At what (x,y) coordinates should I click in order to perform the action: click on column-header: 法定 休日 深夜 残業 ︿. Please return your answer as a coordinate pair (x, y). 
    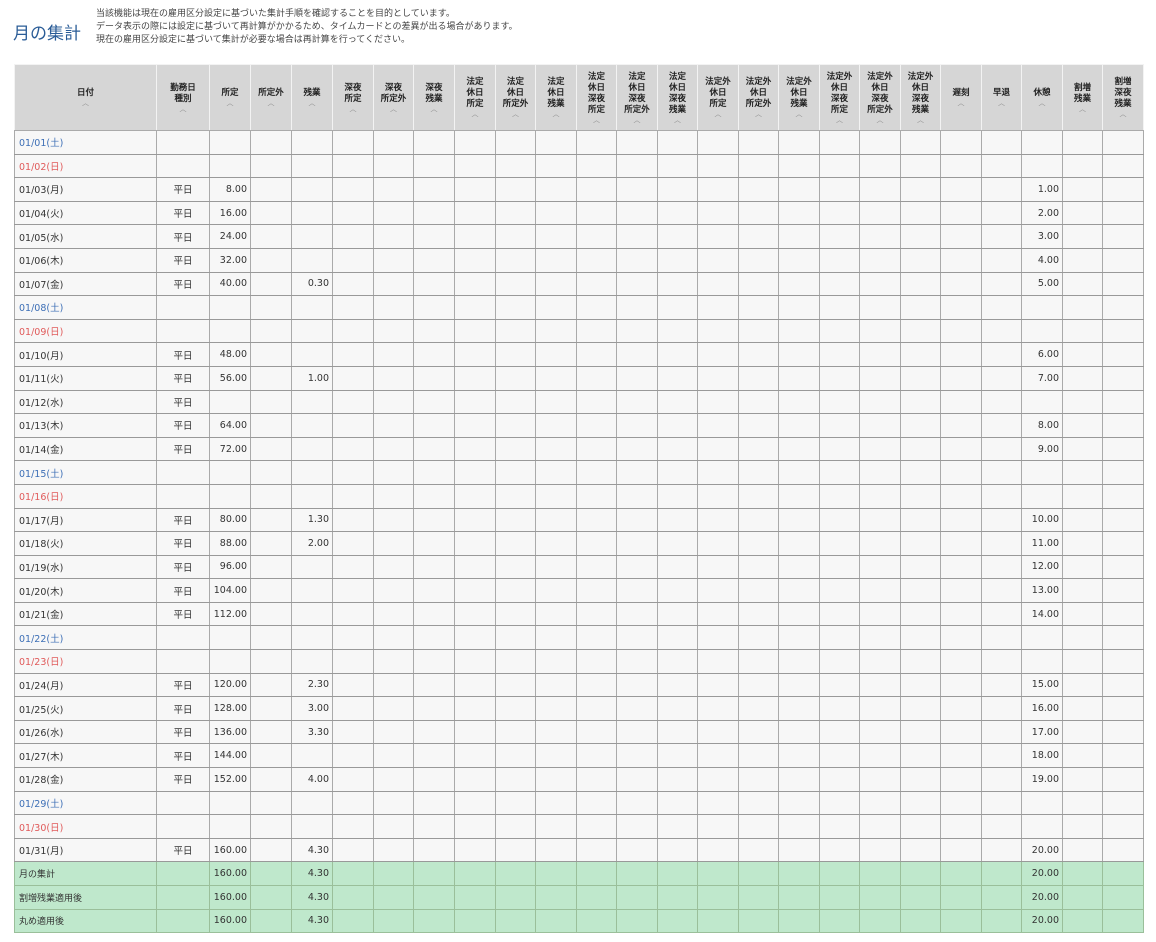
    Looking at the image, I should click on (677, 97).